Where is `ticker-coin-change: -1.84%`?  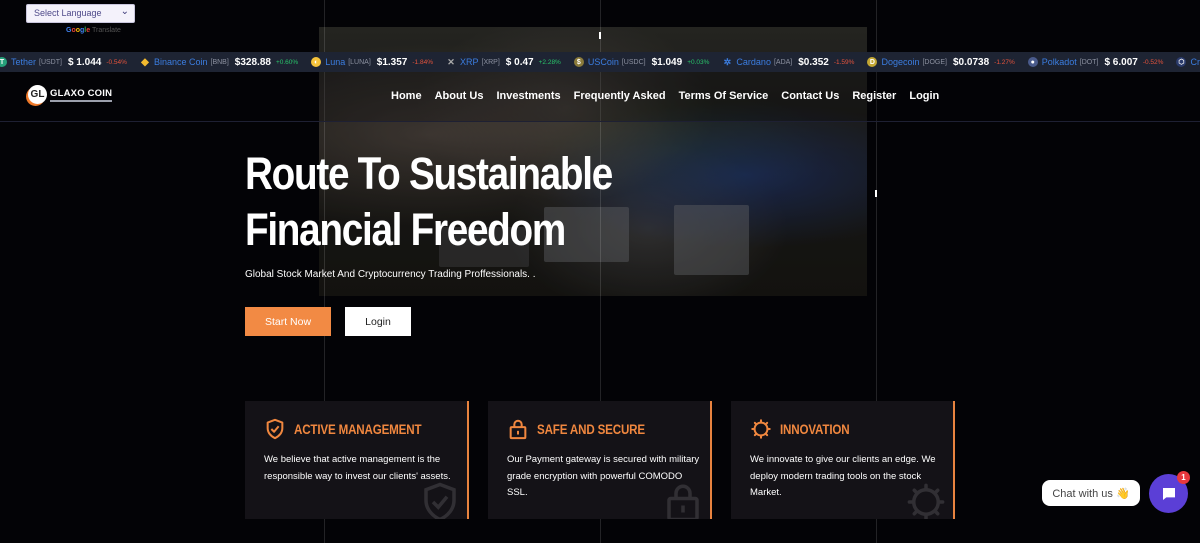 ticker-coin-change: -1.84% is located at coordinates (422, 62).